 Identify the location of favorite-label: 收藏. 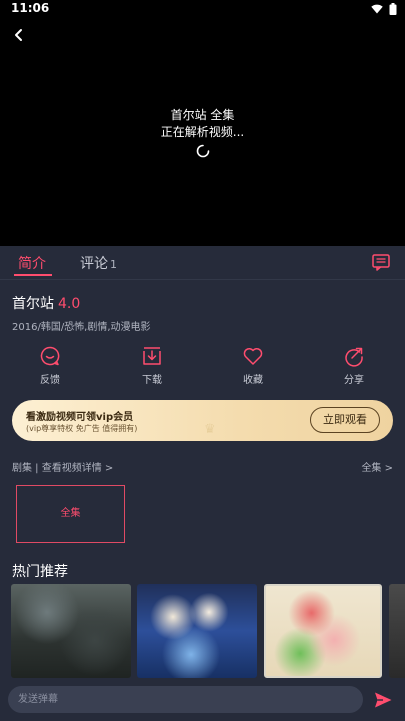
(253, 380).